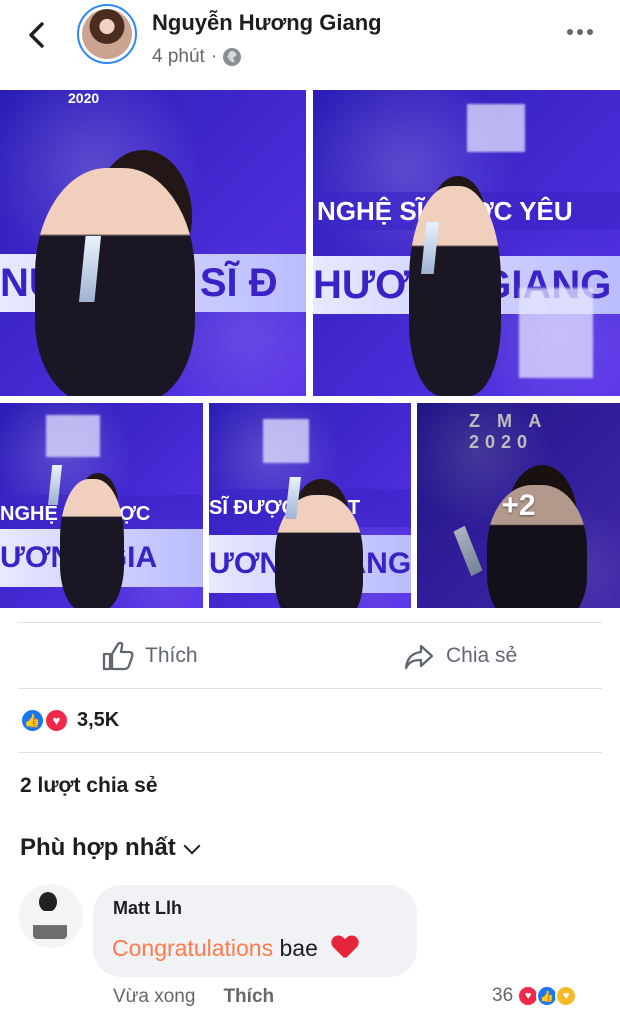 The height and width of the screenshot is (1015, 620). I want to click on photo-4: SĨ ĐƯỢC YÊU T ƯƠNG GIANG, so click(310, 505).